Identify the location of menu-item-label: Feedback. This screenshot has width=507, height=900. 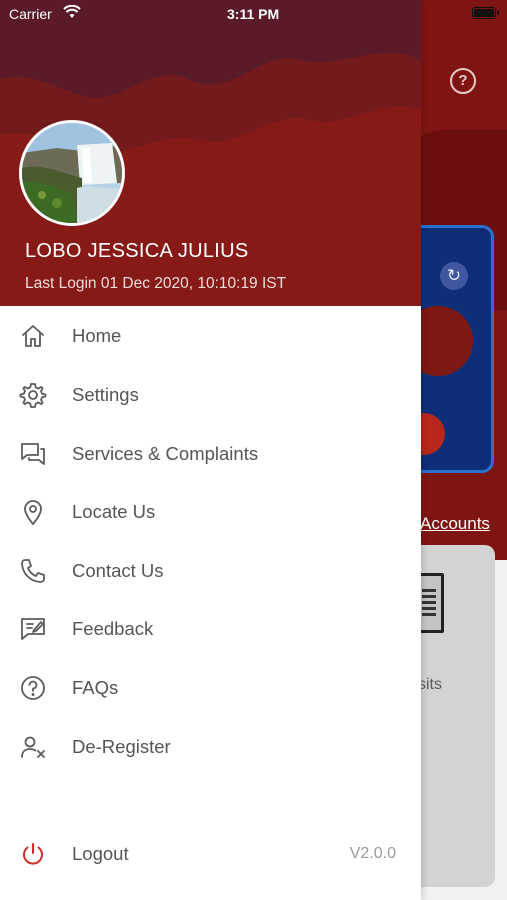
(113, 628).